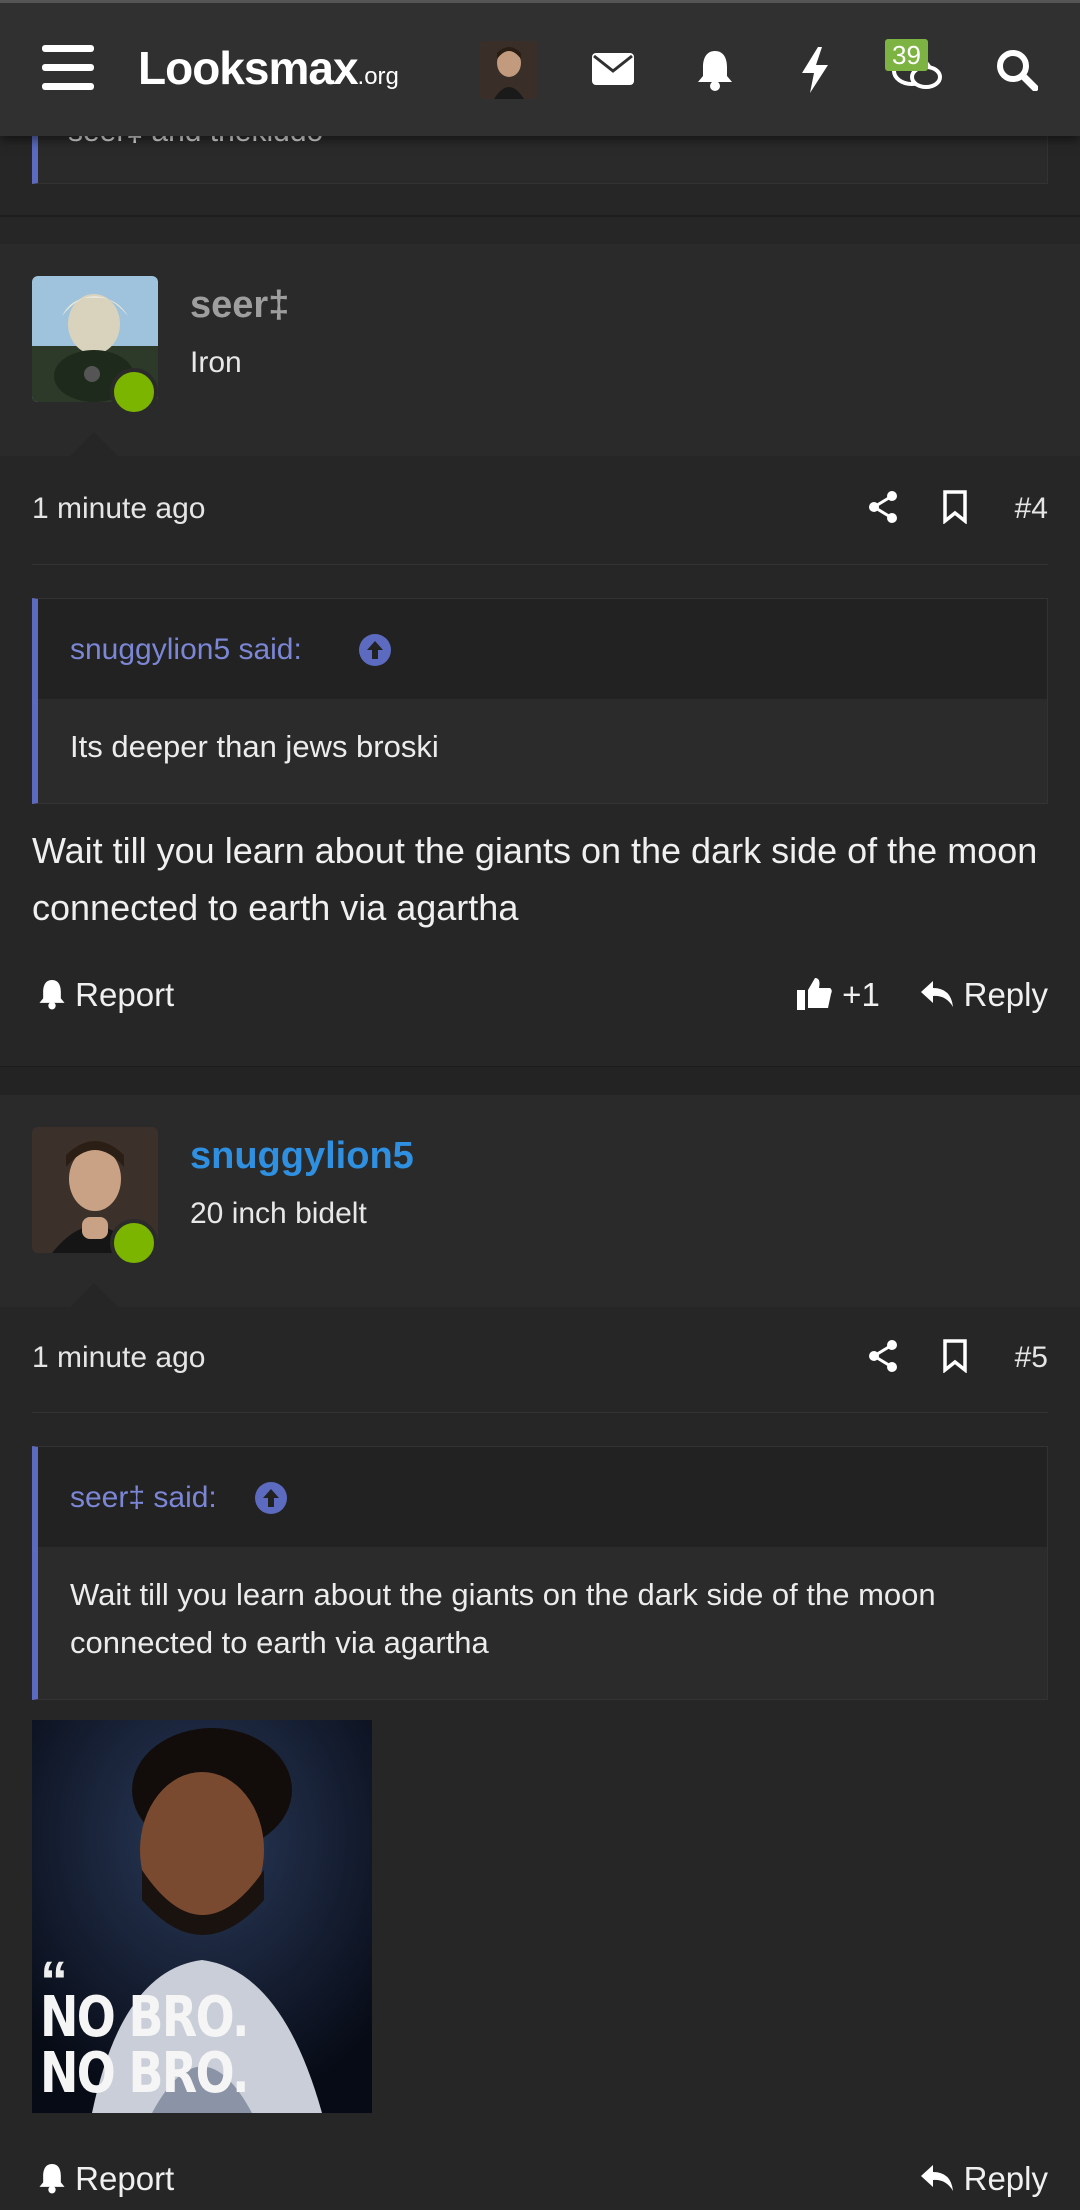  I want to click on envelope-icon, so click(613, 71).